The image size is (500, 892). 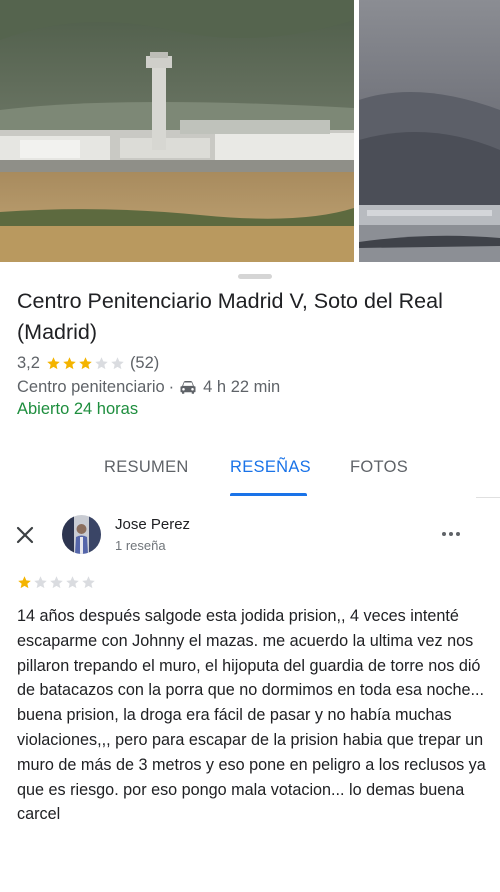 What do you see at coordinates (146, 467) in the screenshot?
I see `tab-resumen: RESUMEN` at bounding box center [146, 467].